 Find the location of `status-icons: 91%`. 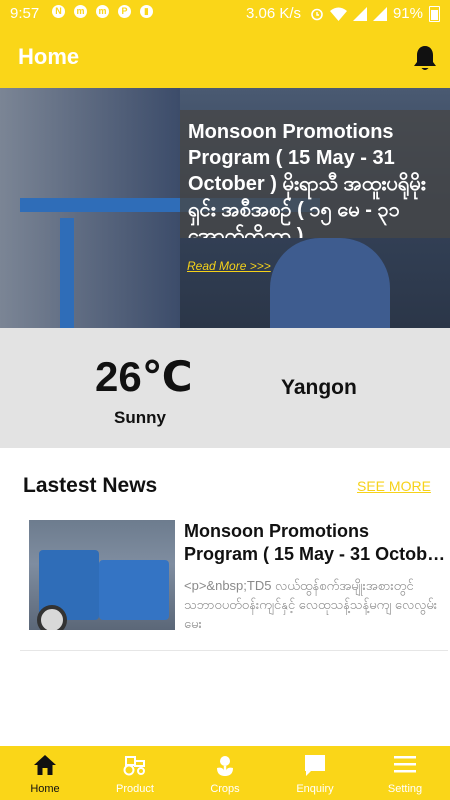

status-icons: 91% is located at coordinates (375, 13).